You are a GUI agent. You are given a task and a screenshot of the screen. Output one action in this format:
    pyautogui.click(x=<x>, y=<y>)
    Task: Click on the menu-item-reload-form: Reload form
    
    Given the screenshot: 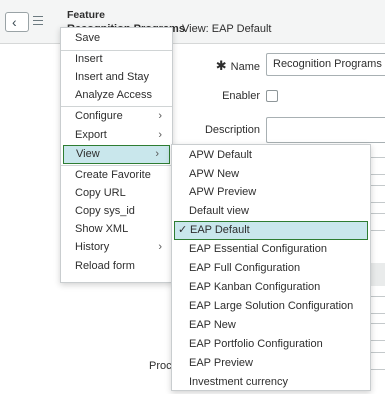 What is the action you would take?
    pyautogui.click(x=116, y=266)
    